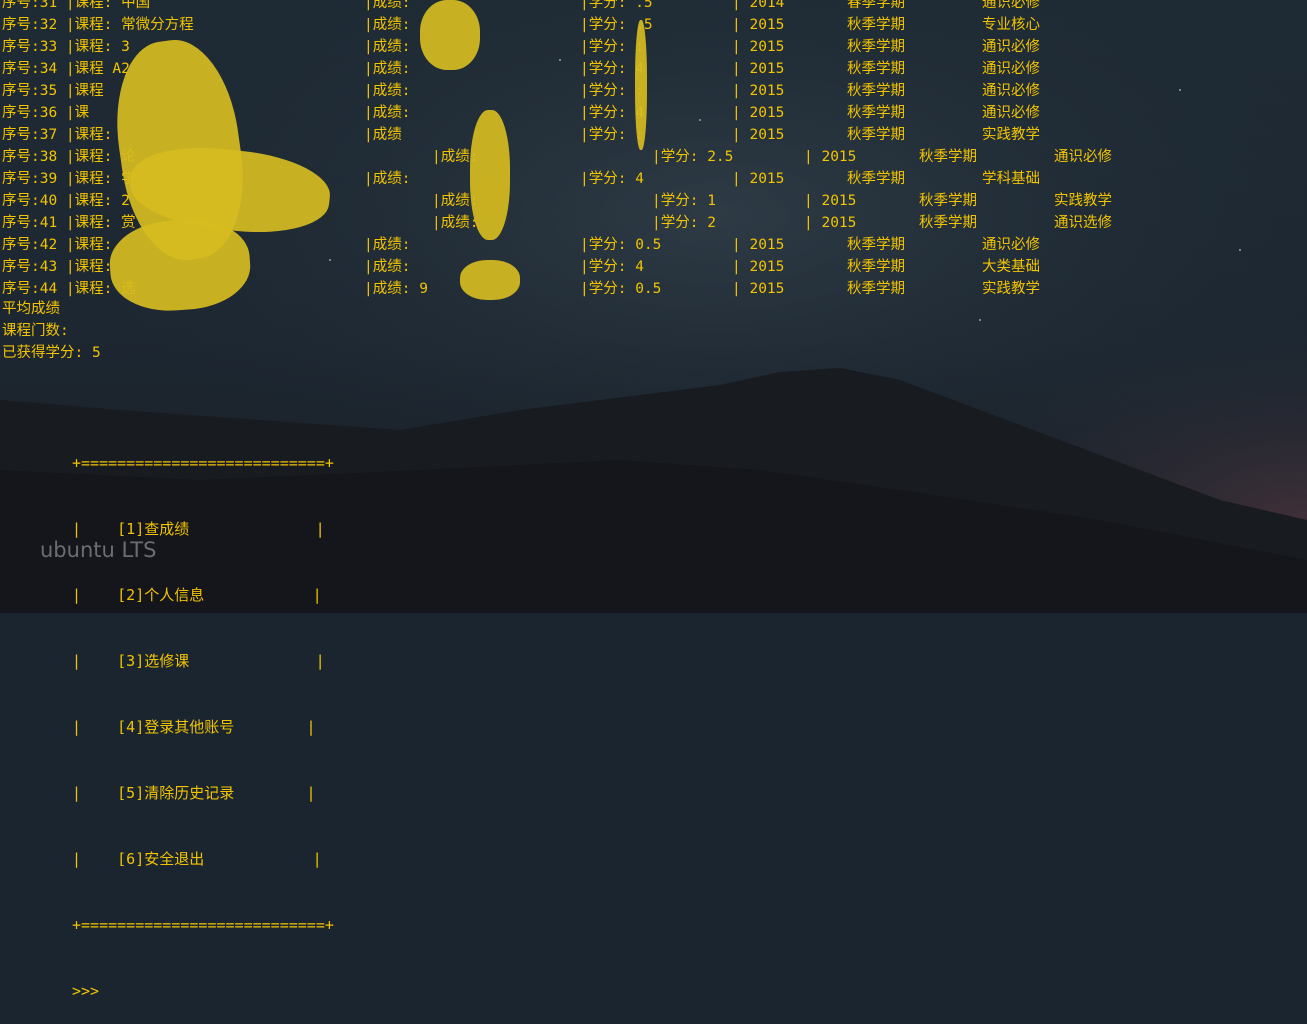 The height and width of the screenshot is (1024, 1307). Describe the element at coordinates (693, 157) in the screenshot. I see `record-credit: |学分: 2.5` at that location.